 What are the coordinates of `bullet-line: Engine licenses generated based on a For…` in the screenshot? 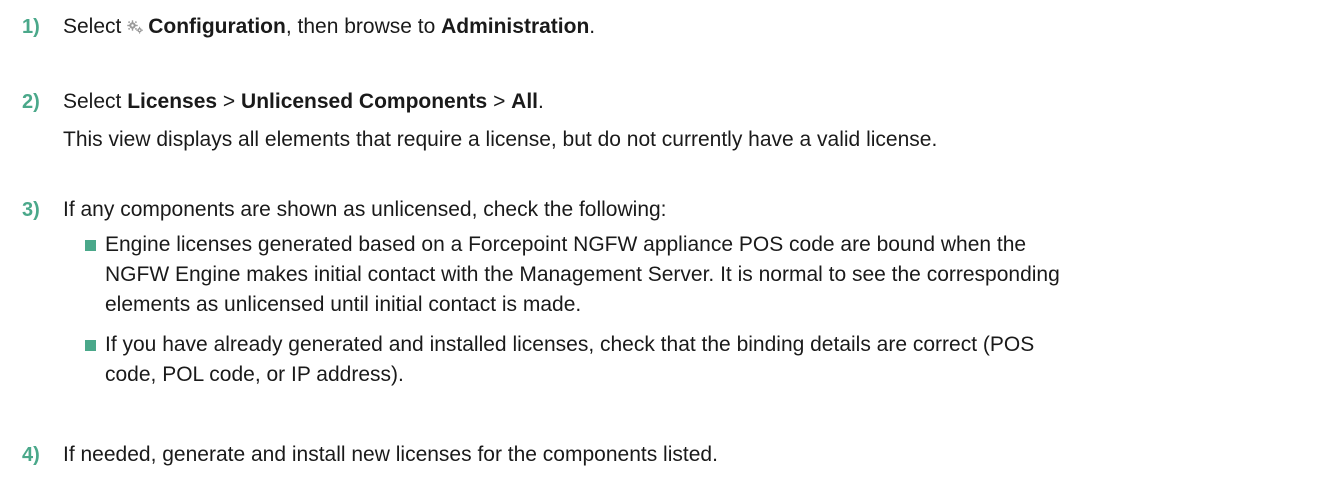 It's located at (566, 244).